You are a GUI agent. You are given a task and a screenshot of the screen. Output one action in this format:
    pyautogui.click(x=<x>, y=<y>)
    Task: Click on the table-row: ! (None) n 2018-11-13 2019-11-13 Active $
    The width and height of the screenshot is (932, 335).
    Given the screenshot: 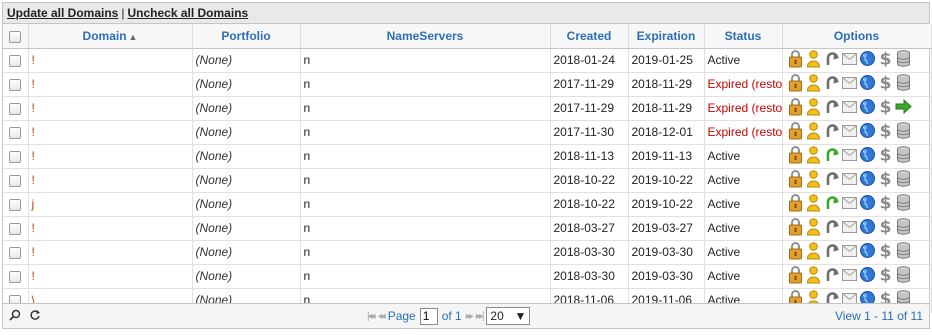 What is the action you would take?
    pyautogui.click(x=467, y=156)
    